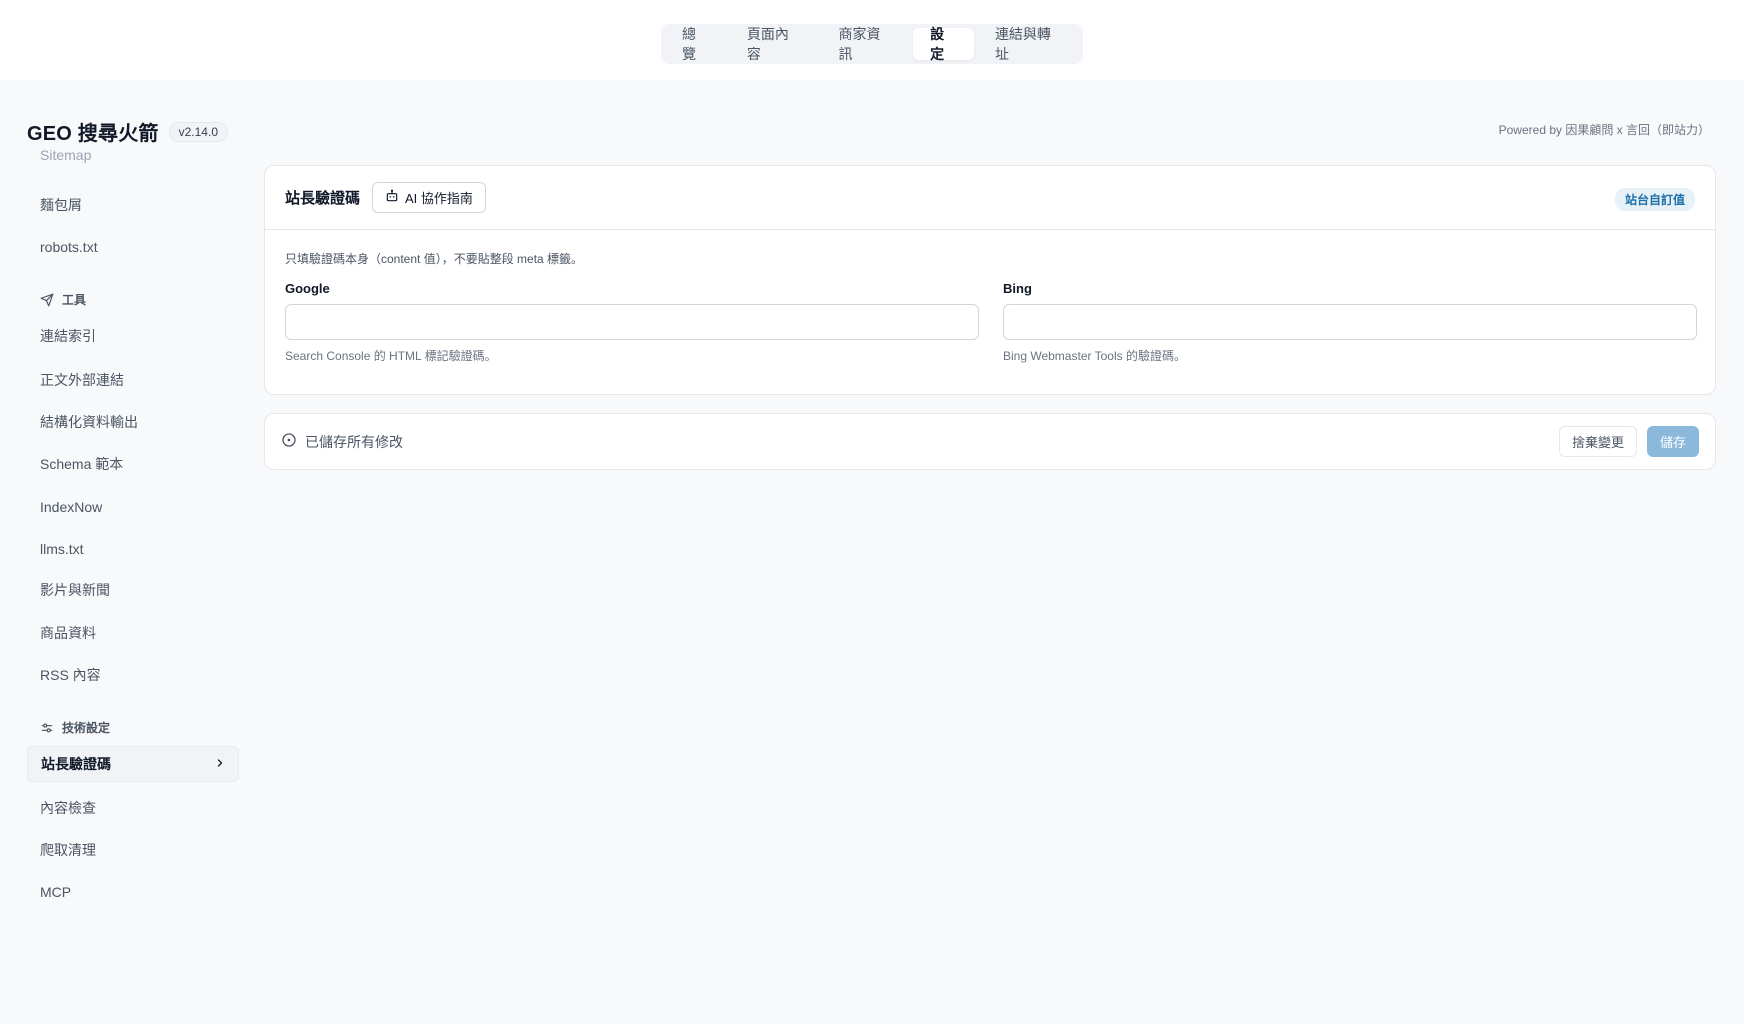 This screenshot has height=1024, width=1744. What do you see at coordinates (391, 356) in the screenshot?
I see `google-help: Search Console 的 HTML 標記驗證碼。` at bounding box center [391, 356].